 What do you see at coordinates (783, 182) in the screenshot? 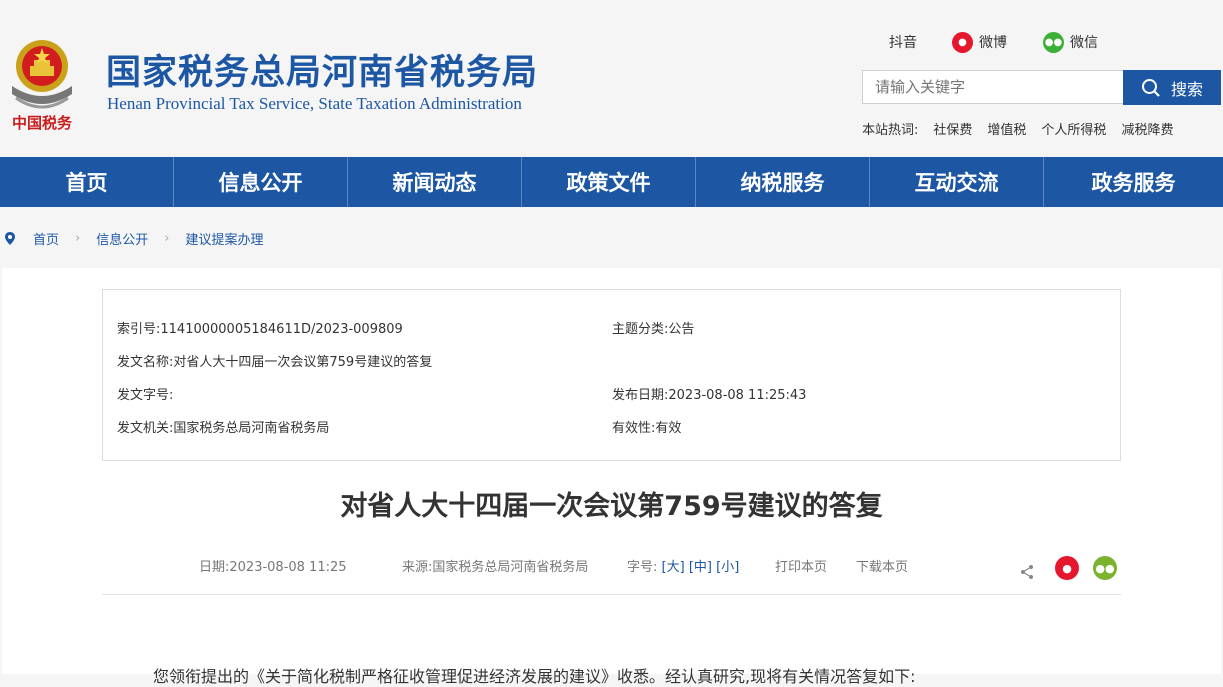
I see `nav-tax-service: 纳税服务` at bounding box center [783, 182].